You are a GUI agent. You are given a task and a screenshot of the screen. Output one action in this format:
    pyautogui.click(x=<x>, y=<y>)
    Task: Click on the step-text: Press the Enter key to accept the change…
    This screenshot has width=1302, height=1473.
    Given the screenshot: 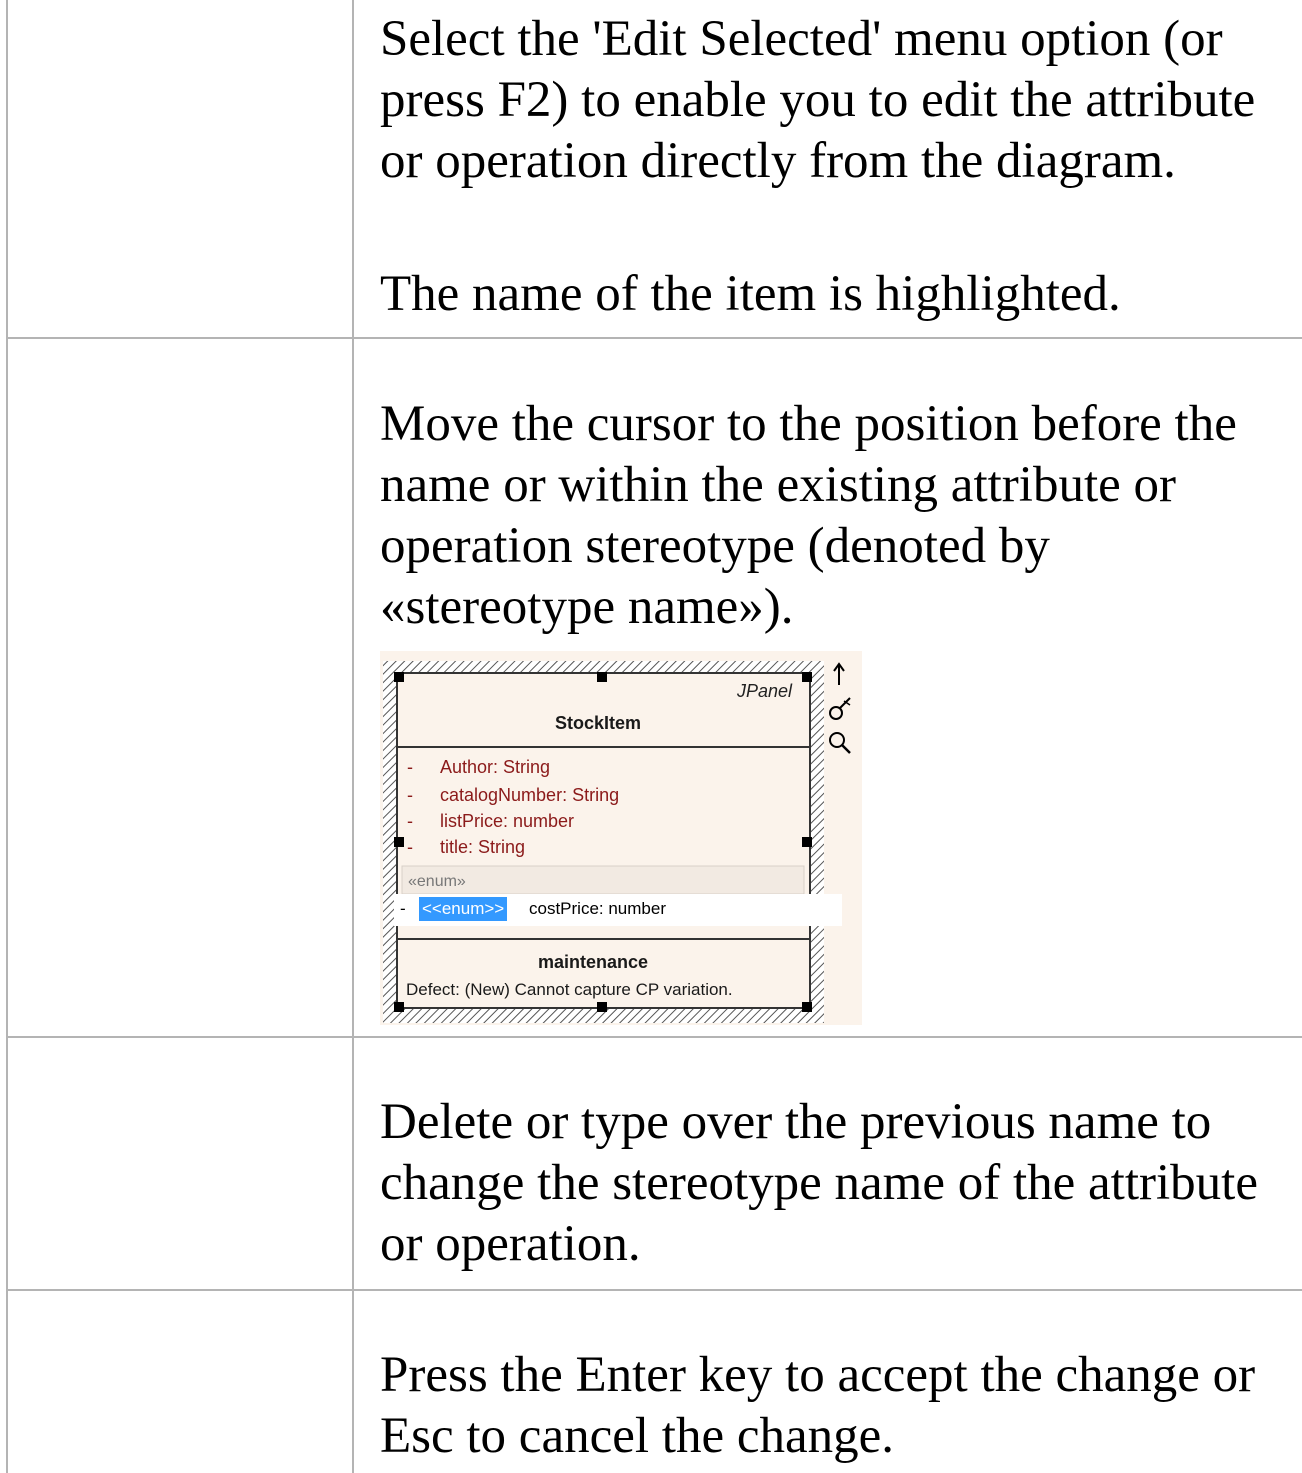 What is the action you would take?
    pyautogui.click(x=818, y=1405)
    